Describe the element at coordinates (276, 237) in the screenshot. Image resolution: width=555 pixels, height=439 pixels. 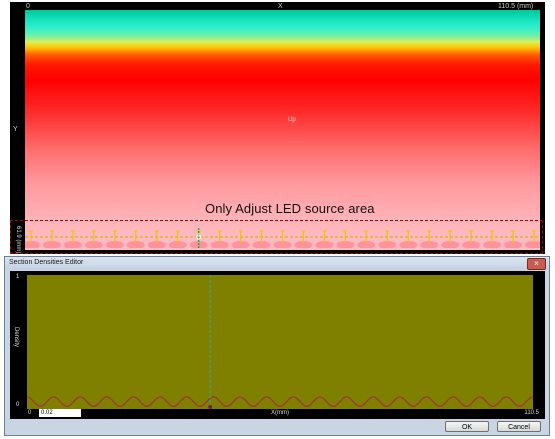
I see `led-area-highlight` at that location.